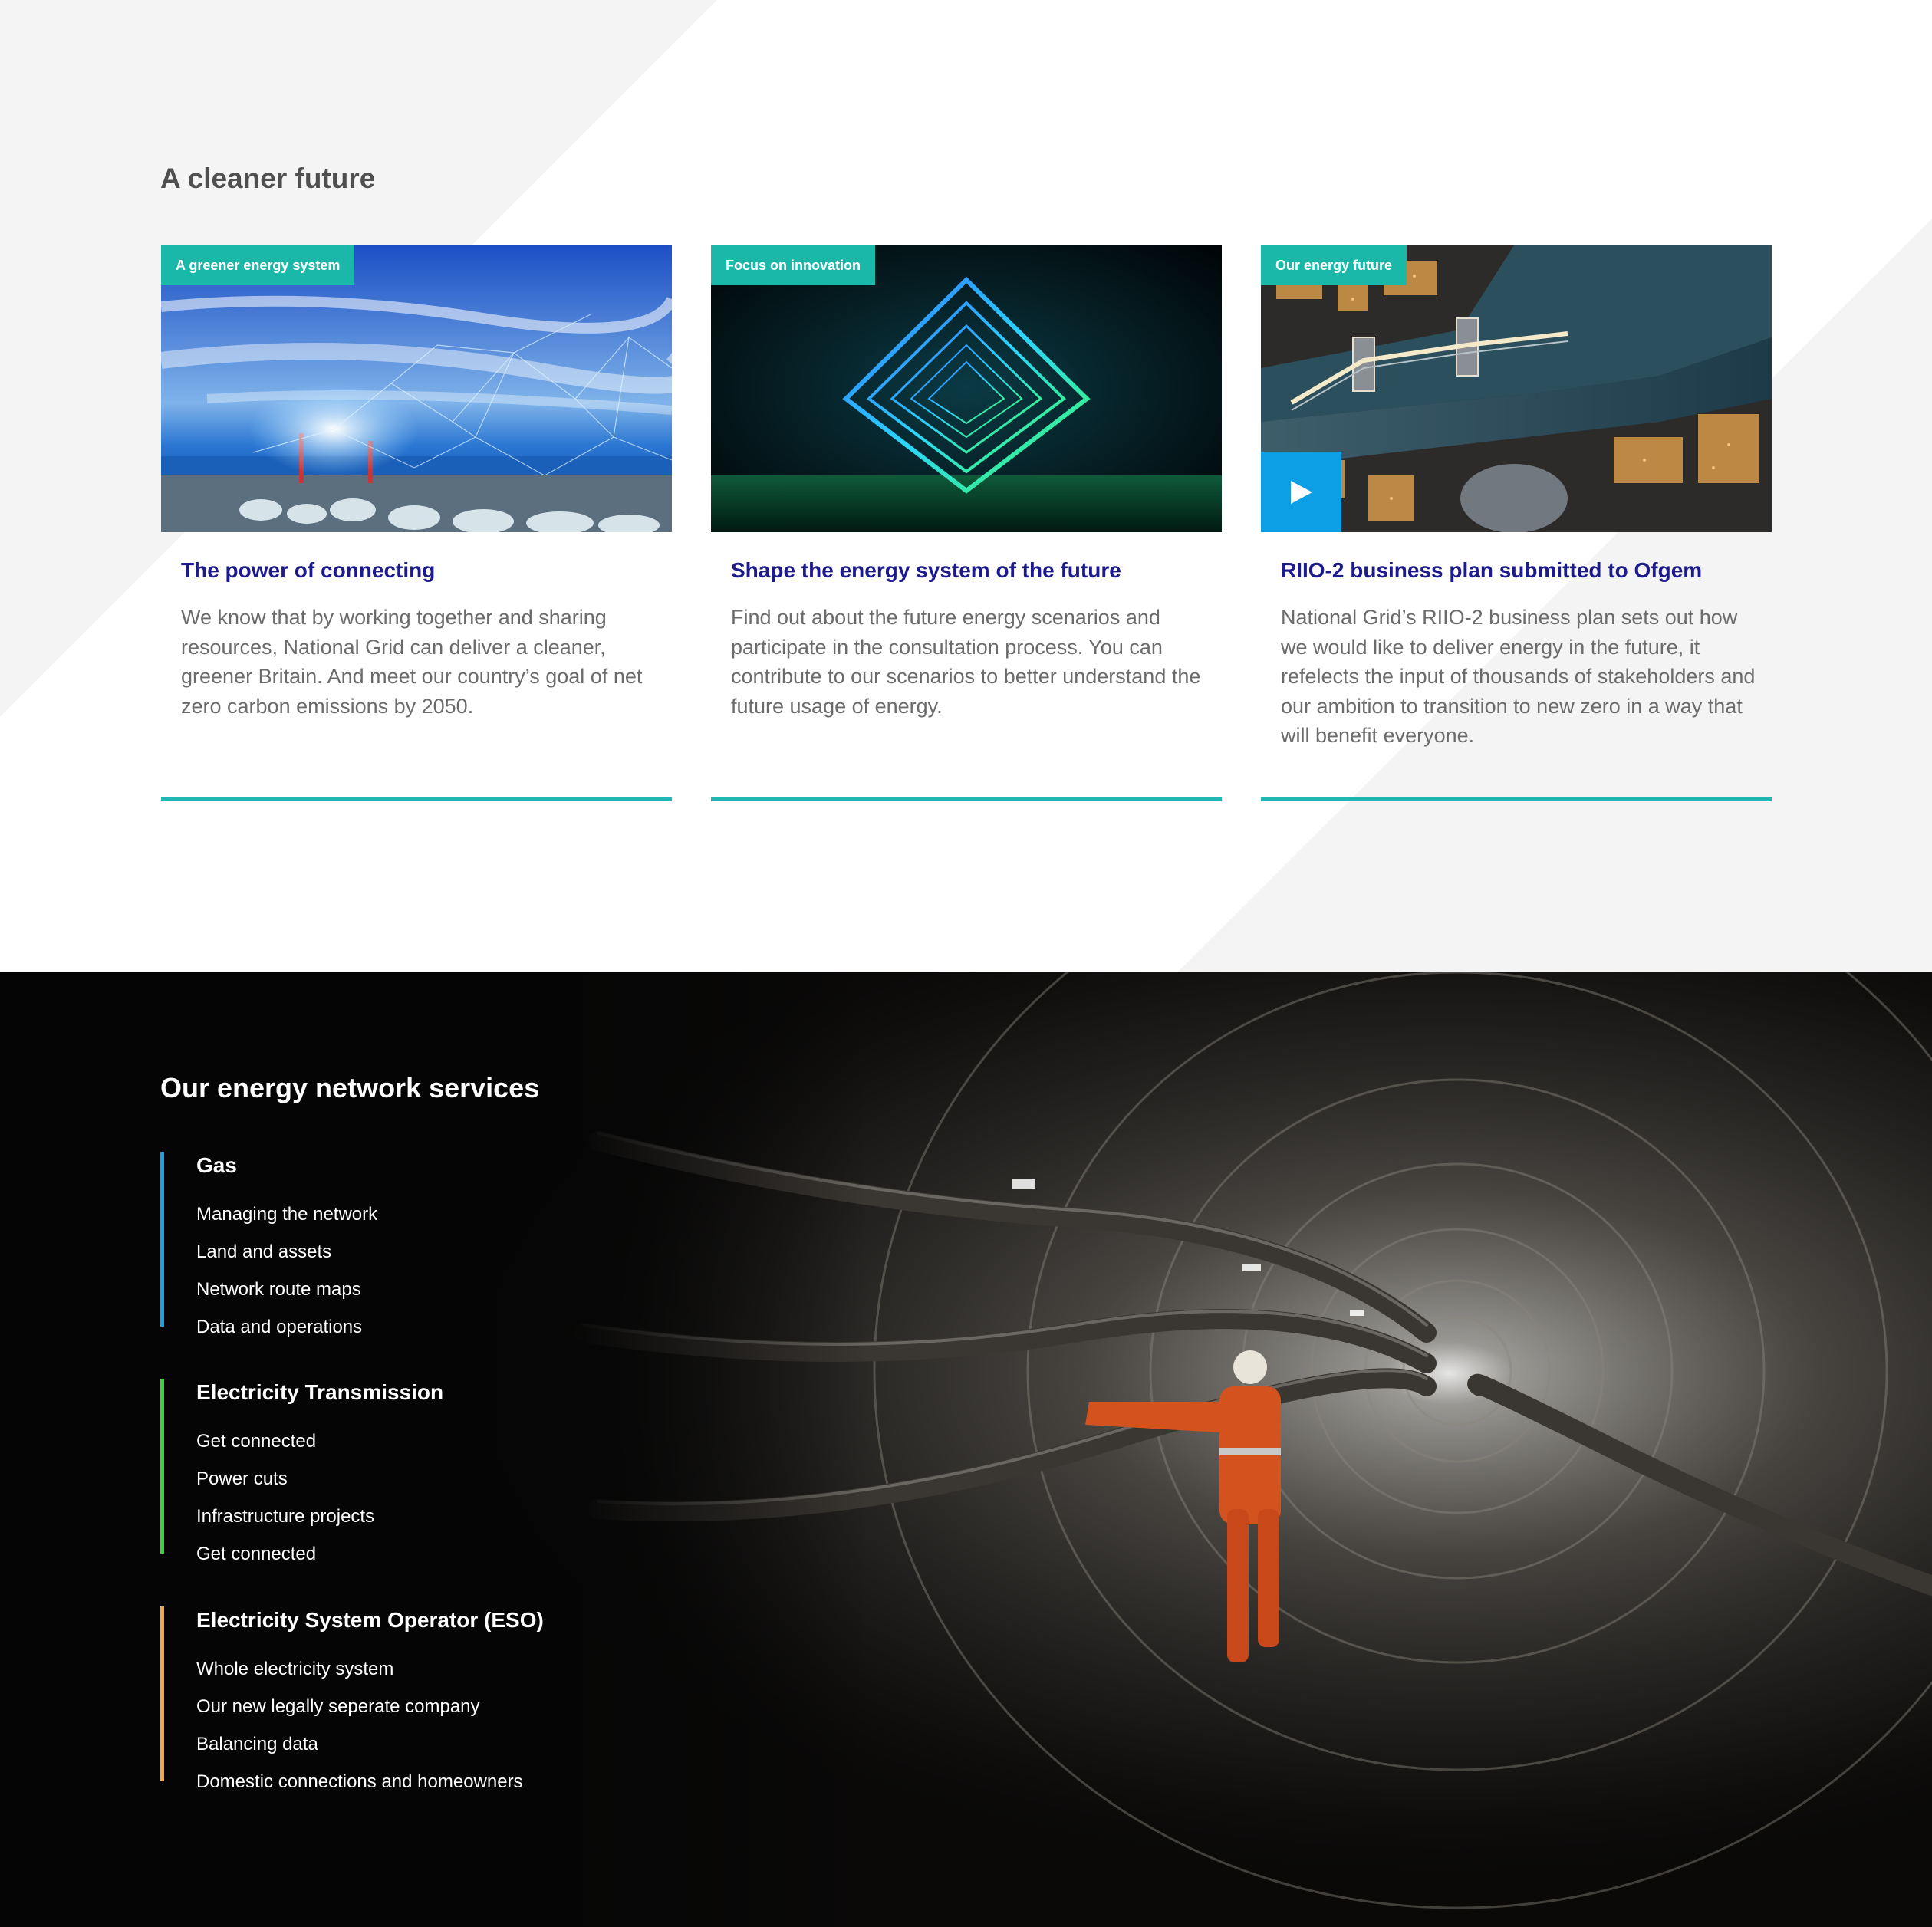 Image resolution: width=1932 pixels, height=1927 pixels. I want to click on service-link: Balancing data, so click(359, 1744).